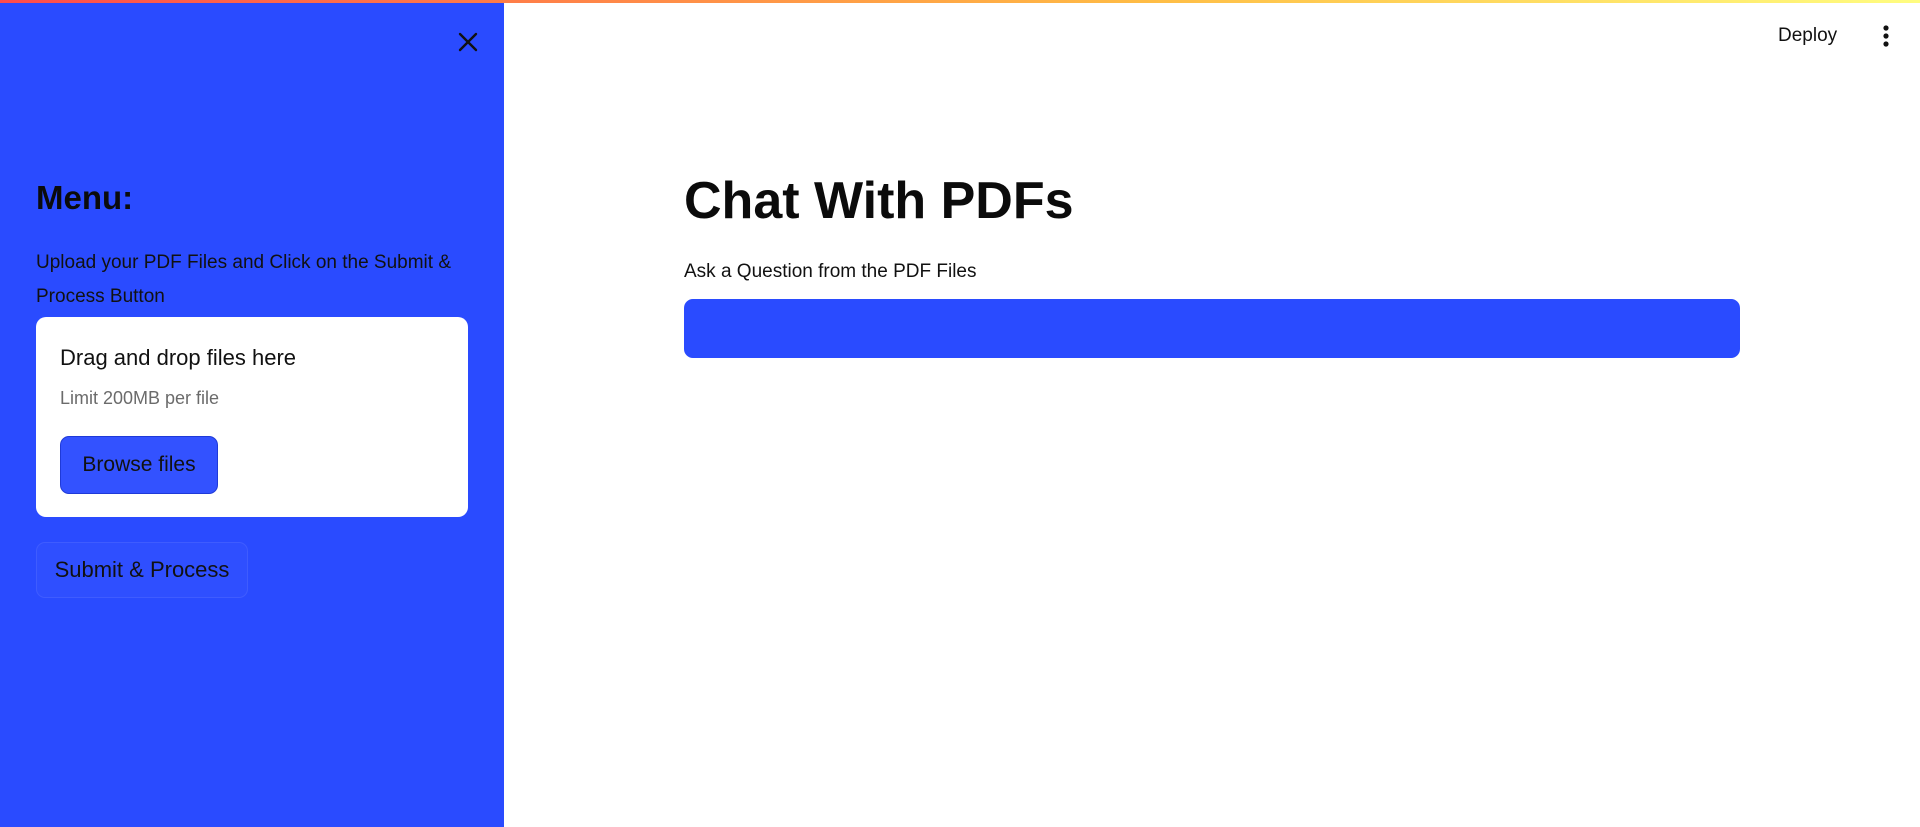 The image size is (1920, 827). What do you see at coordinates (960, 1) in the screenshot?
I see `top-decoration-bar` at bounding box center [960, 1].